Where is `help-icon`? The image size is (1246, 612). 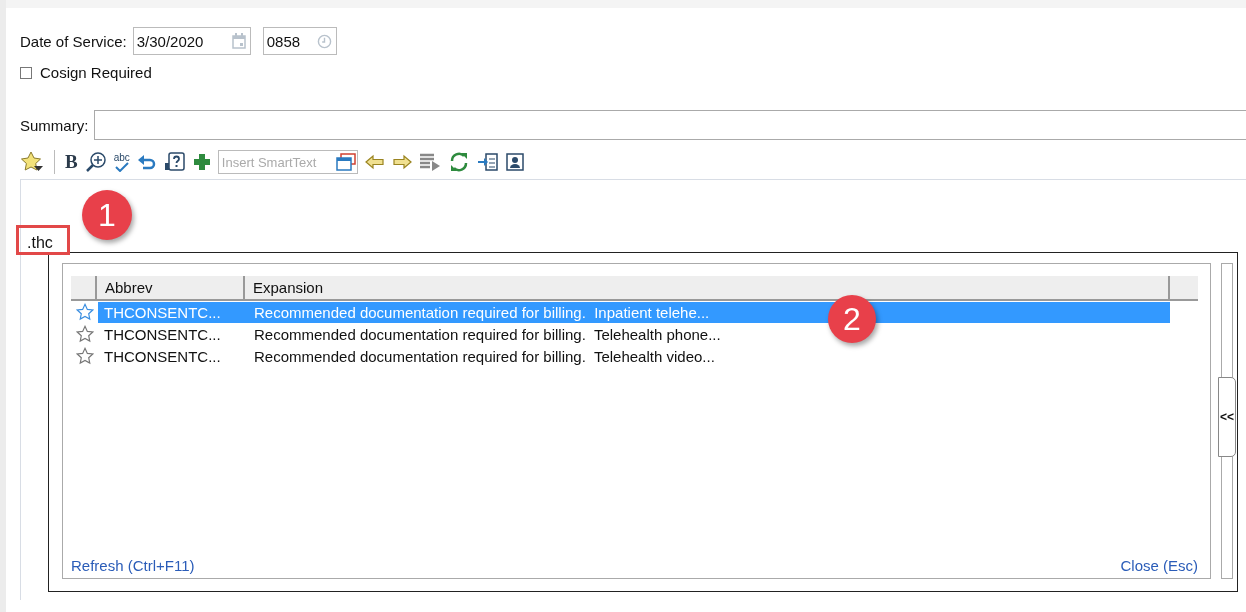
help-icon is located at coordinates (174, 162).